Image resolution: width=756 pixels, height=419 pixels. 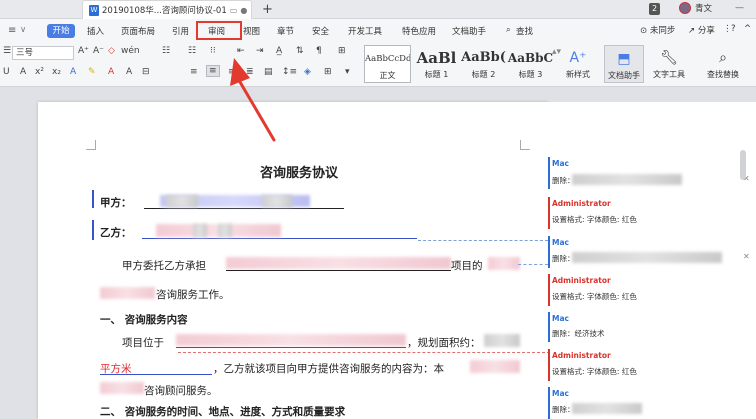 What do you see at coordinates (91, 145) in the screenshot?
I see `page-corner-mark` at bounding box center [91, 145].